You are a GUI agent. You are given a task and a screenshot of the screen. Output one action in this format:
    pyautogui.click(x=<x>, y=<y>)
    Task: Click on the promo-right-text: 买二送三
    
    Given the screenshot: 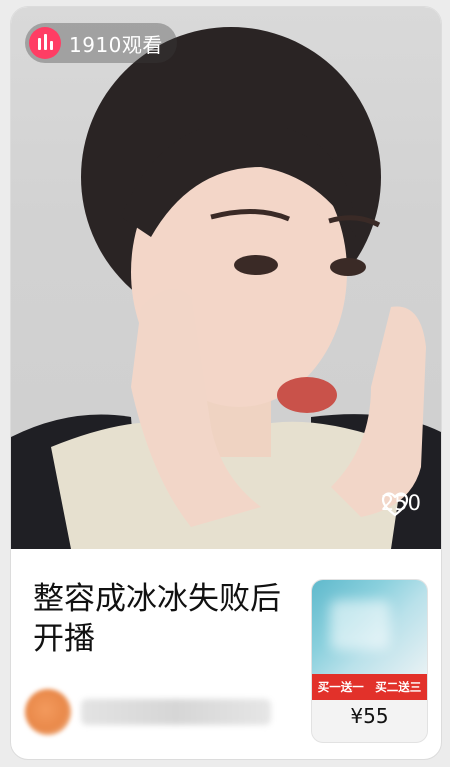 What is the action you would take?
    pyautogui.click(x=398, y=687)
    